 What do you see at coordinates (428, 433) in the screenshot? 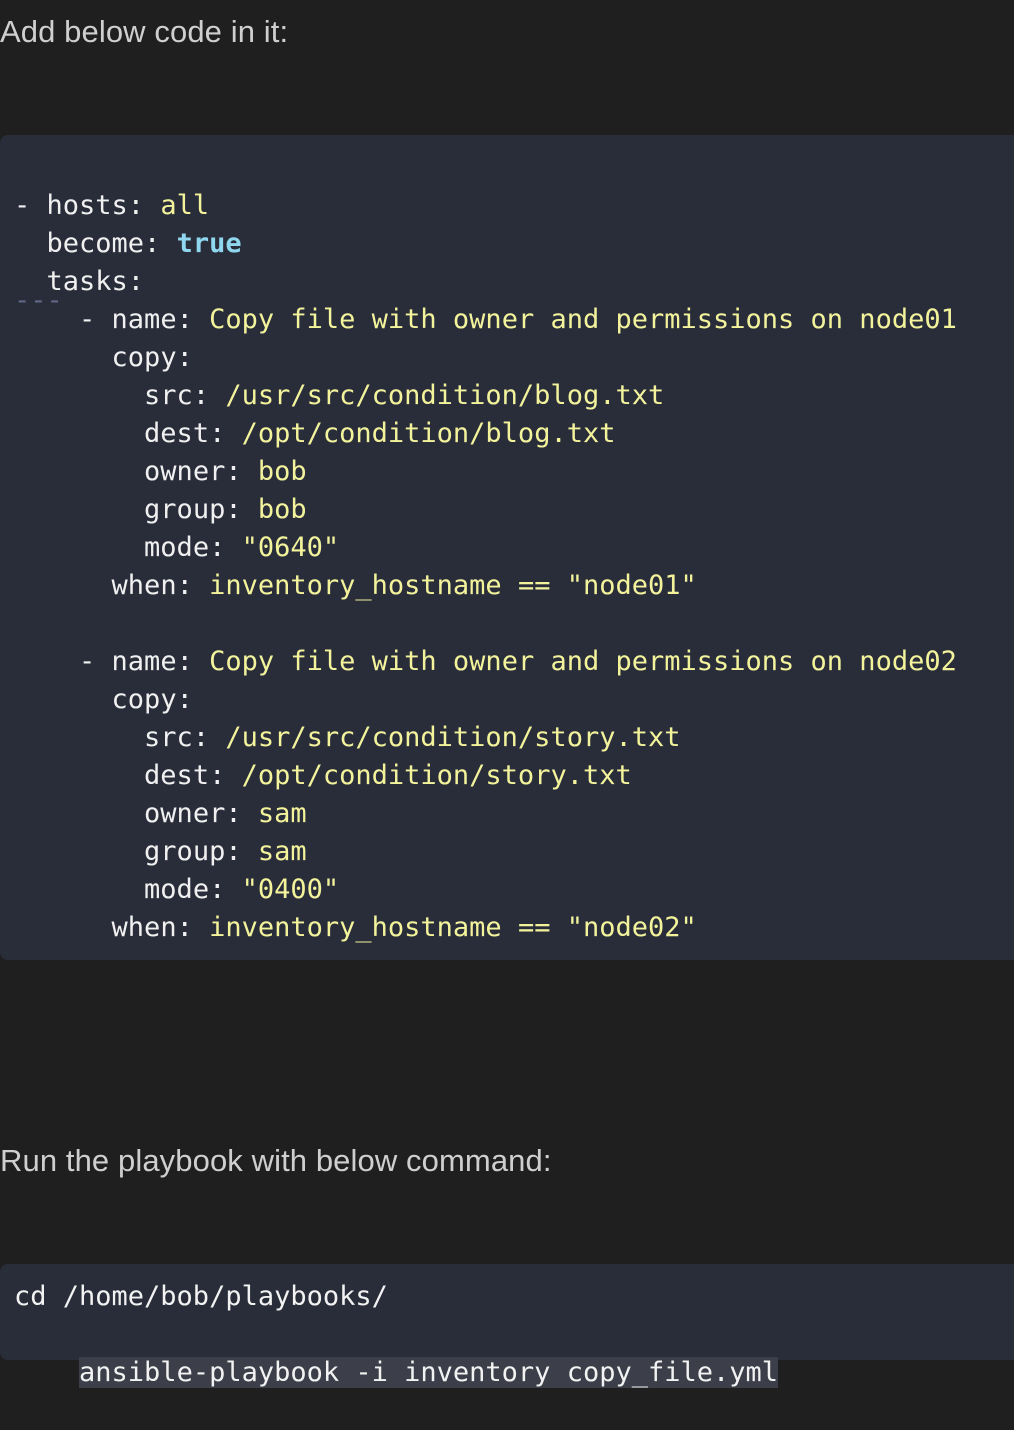
I see `yaml-value: /opt/condition/blog.txt` at bounding box center [428, 433].